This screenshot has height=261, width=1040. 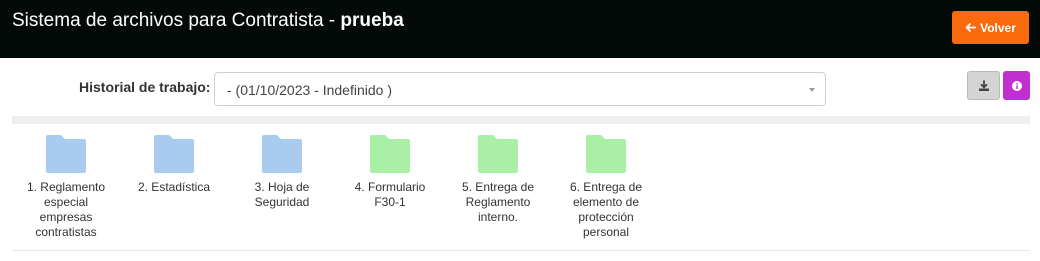 I want to click on download-button, so click(x=983, y=85).